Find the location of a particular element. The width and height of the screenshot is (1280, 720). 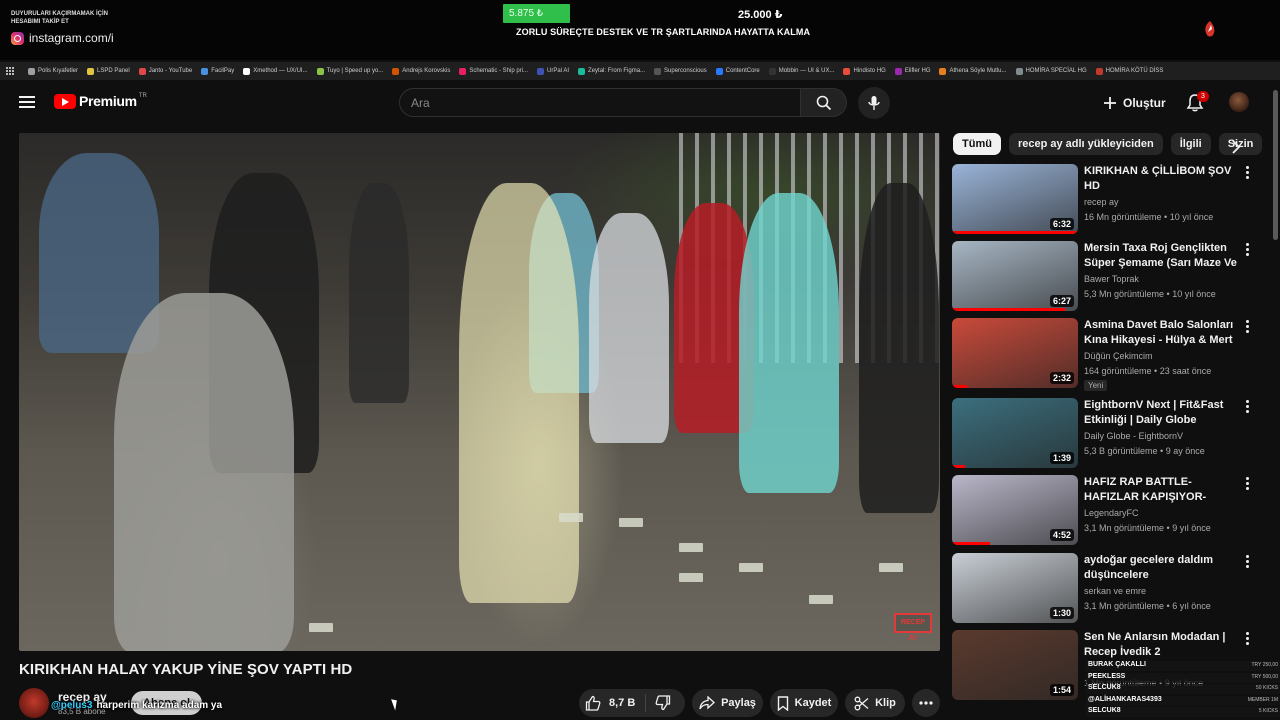

bookmark-item: UrPal AI is located at coordinates (553, 71).